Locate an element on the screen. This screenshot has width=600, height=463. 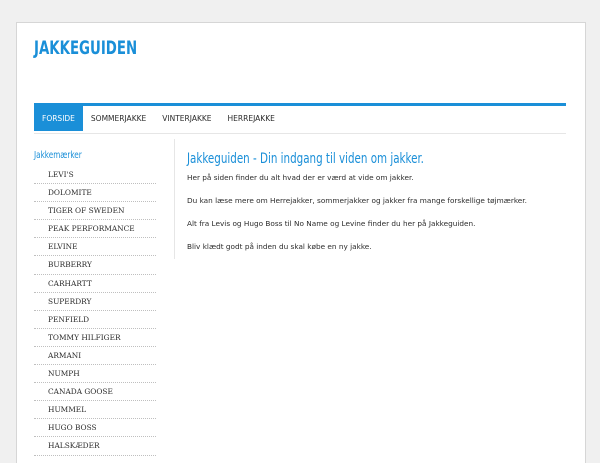
sidebar-item-elvine: ELVINE is located at coordinates (95, 248).